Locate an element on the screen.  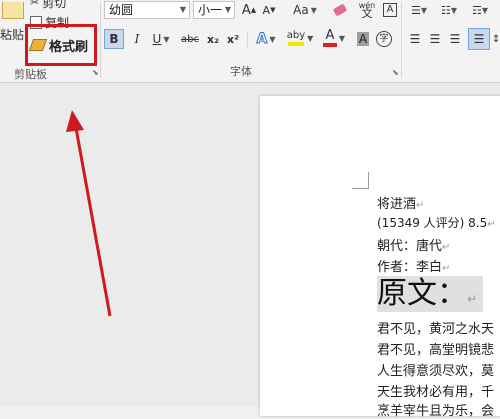
superscript-button: x² is located at coordinates (233, 39).